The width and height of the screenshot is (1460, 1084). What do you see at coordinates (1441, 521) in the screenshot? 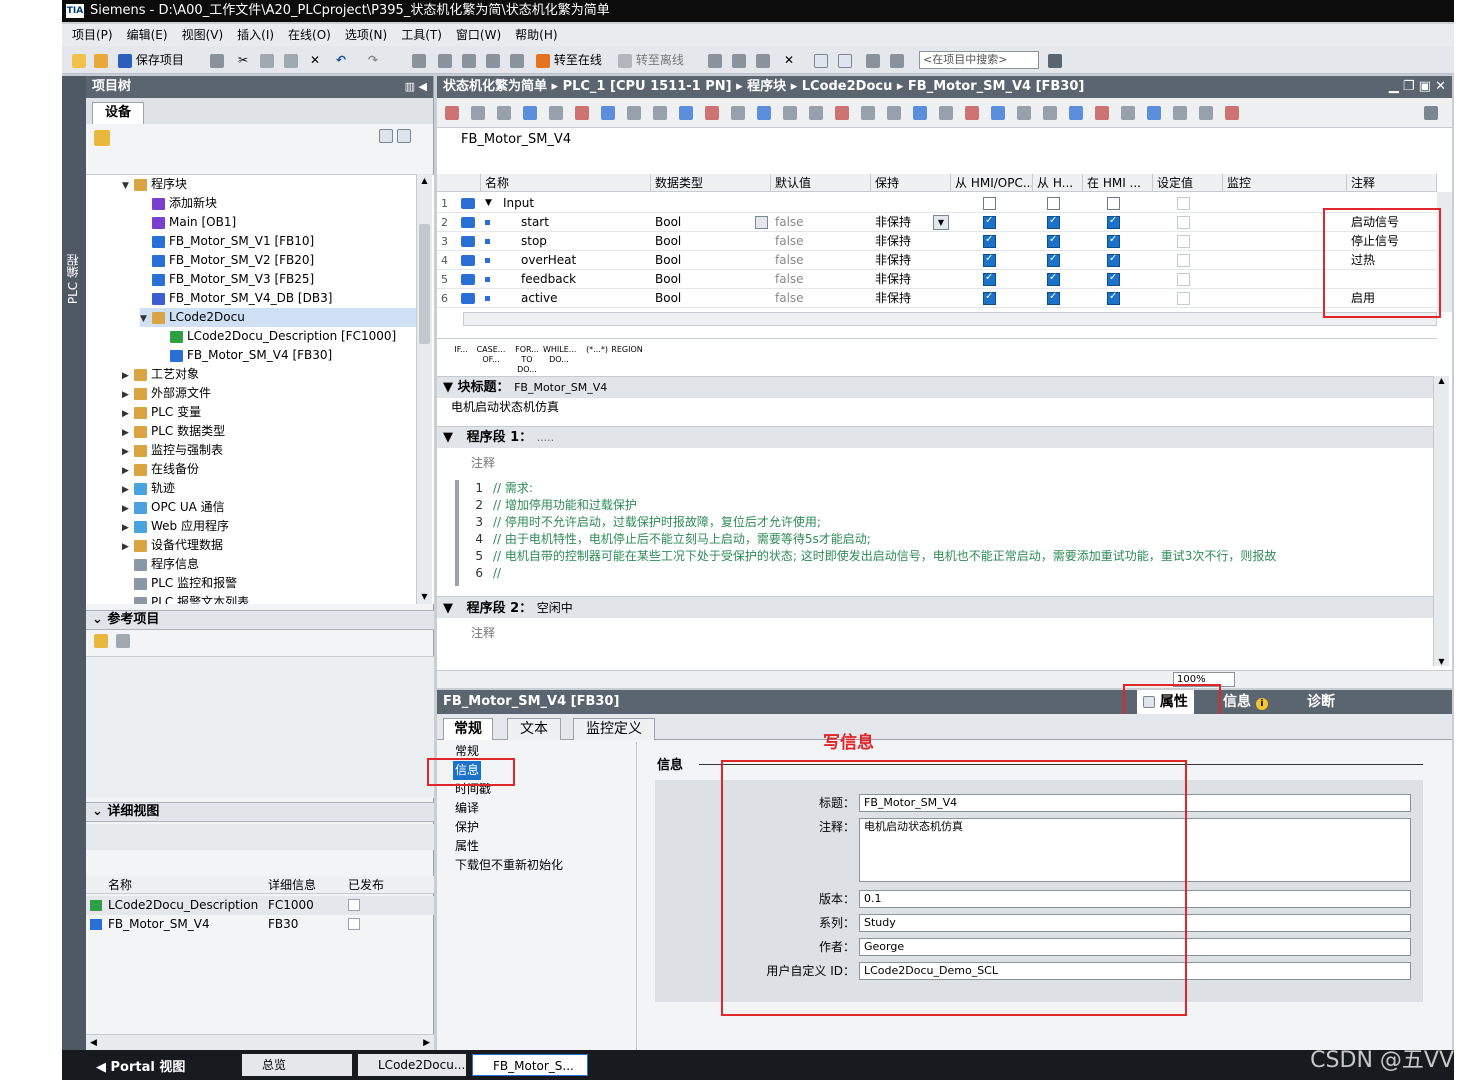
I see `editor-vscrollbar: ▲ ▼` at bounding box center [1441, 521].